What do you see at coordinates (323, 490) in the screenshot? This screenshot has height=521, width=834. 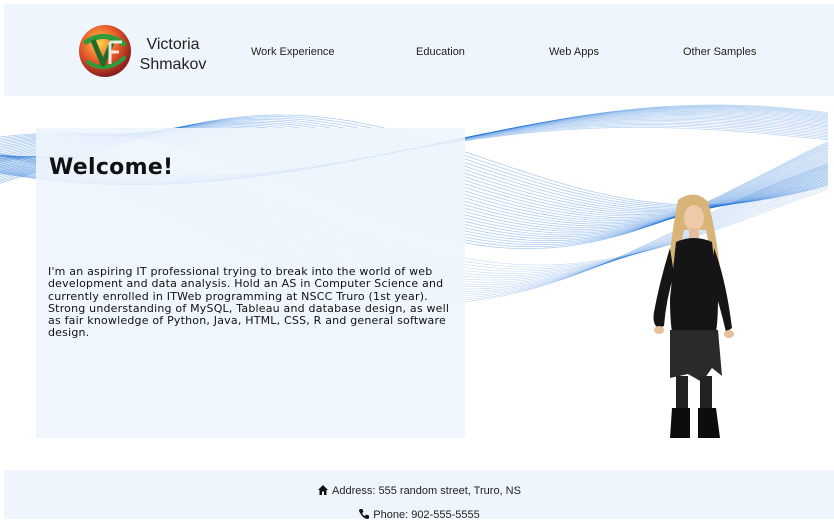 I see `home-icon` at bounding box center [323, 490].